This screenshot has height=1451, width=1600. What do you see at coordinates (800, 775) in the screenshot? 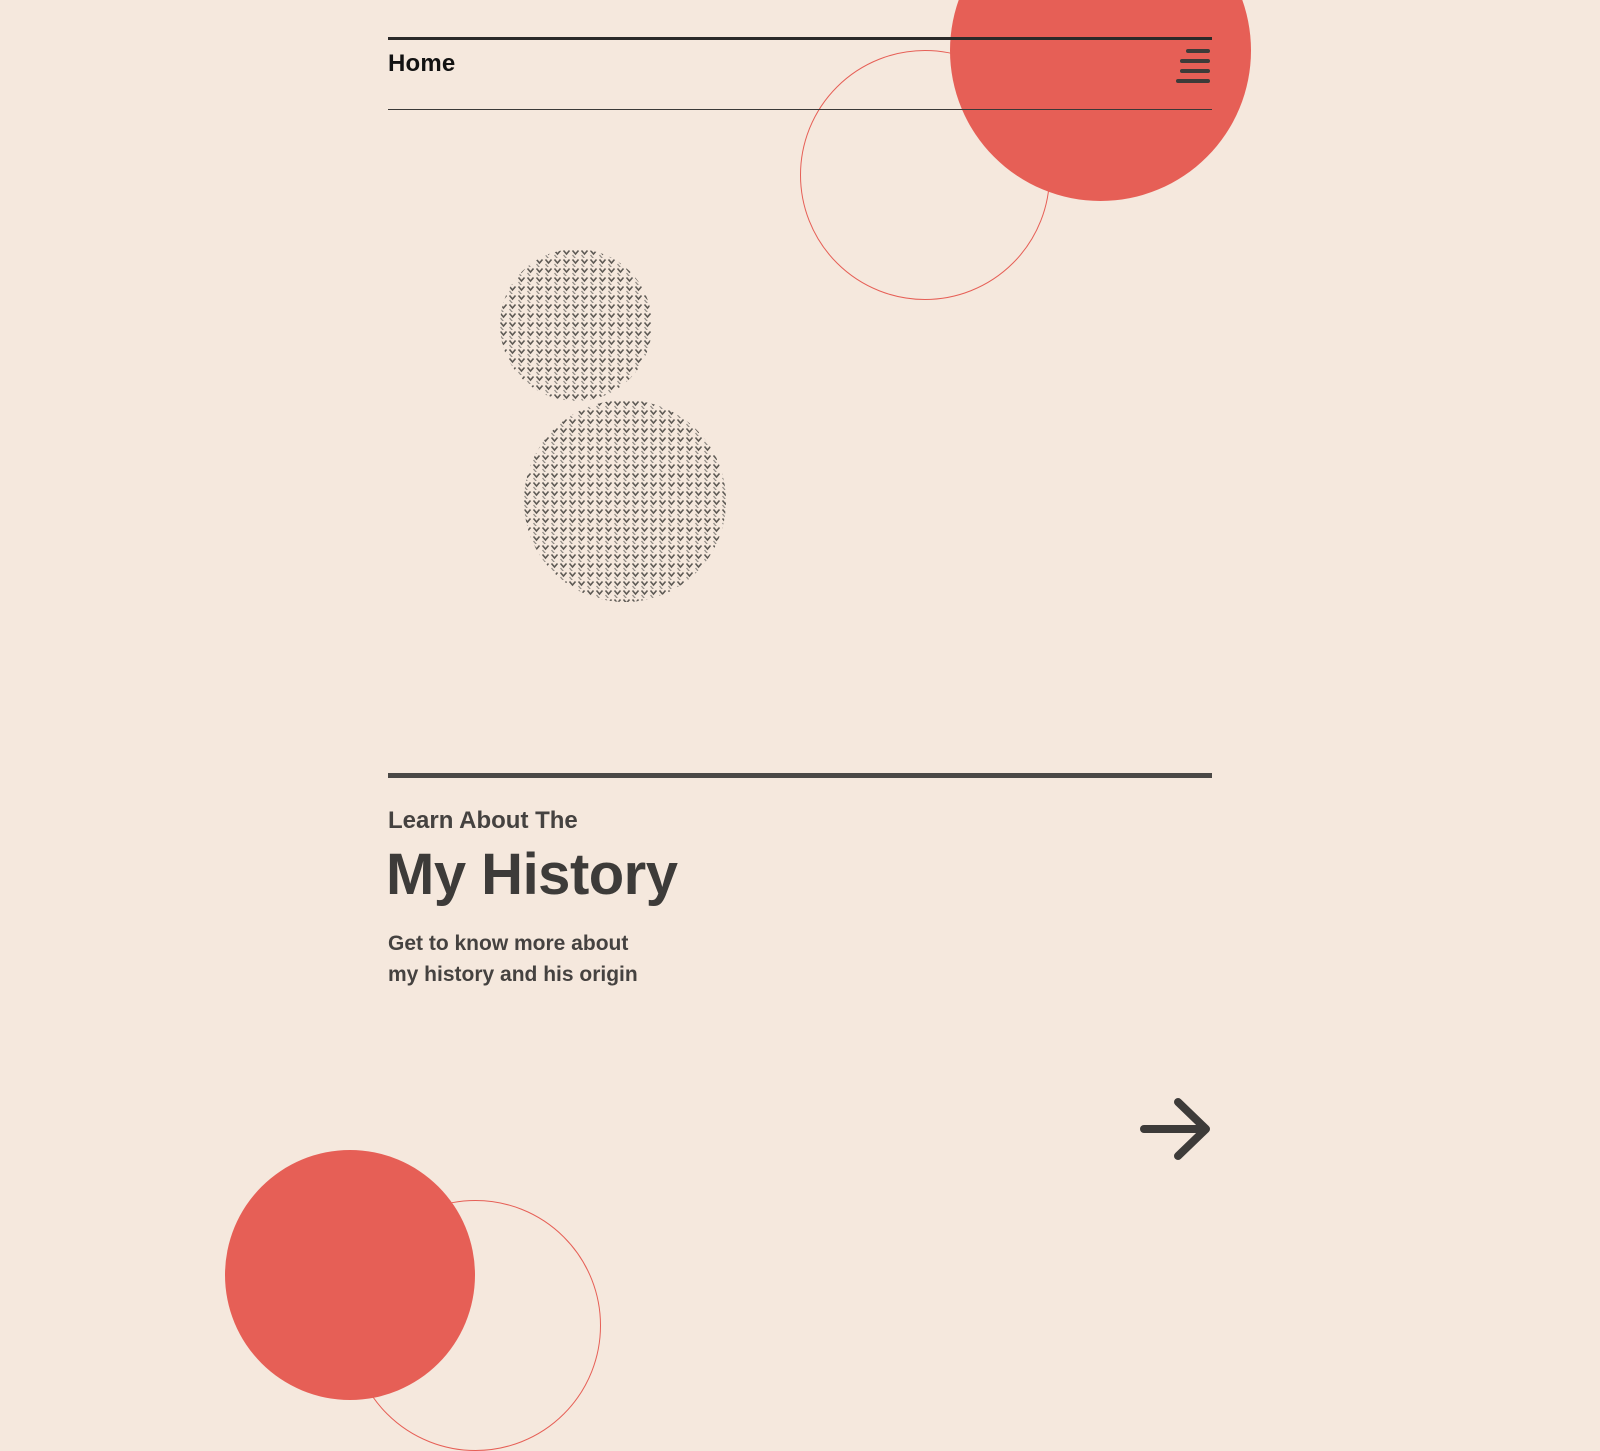
I see `section-divider` at bounding box center [800, 775].